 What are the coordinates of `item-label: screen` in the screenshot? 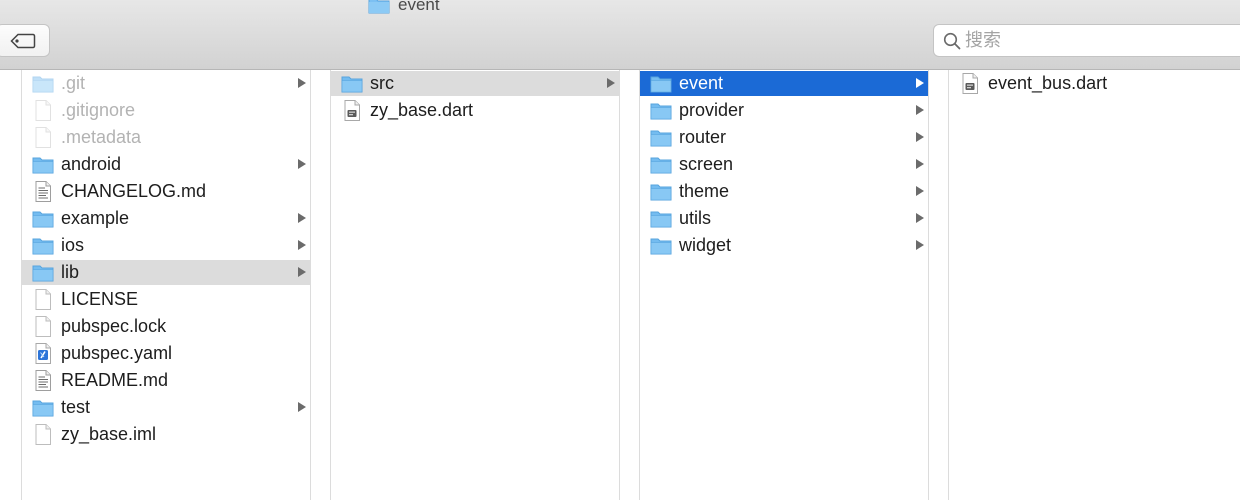 It's located at (706, 164).